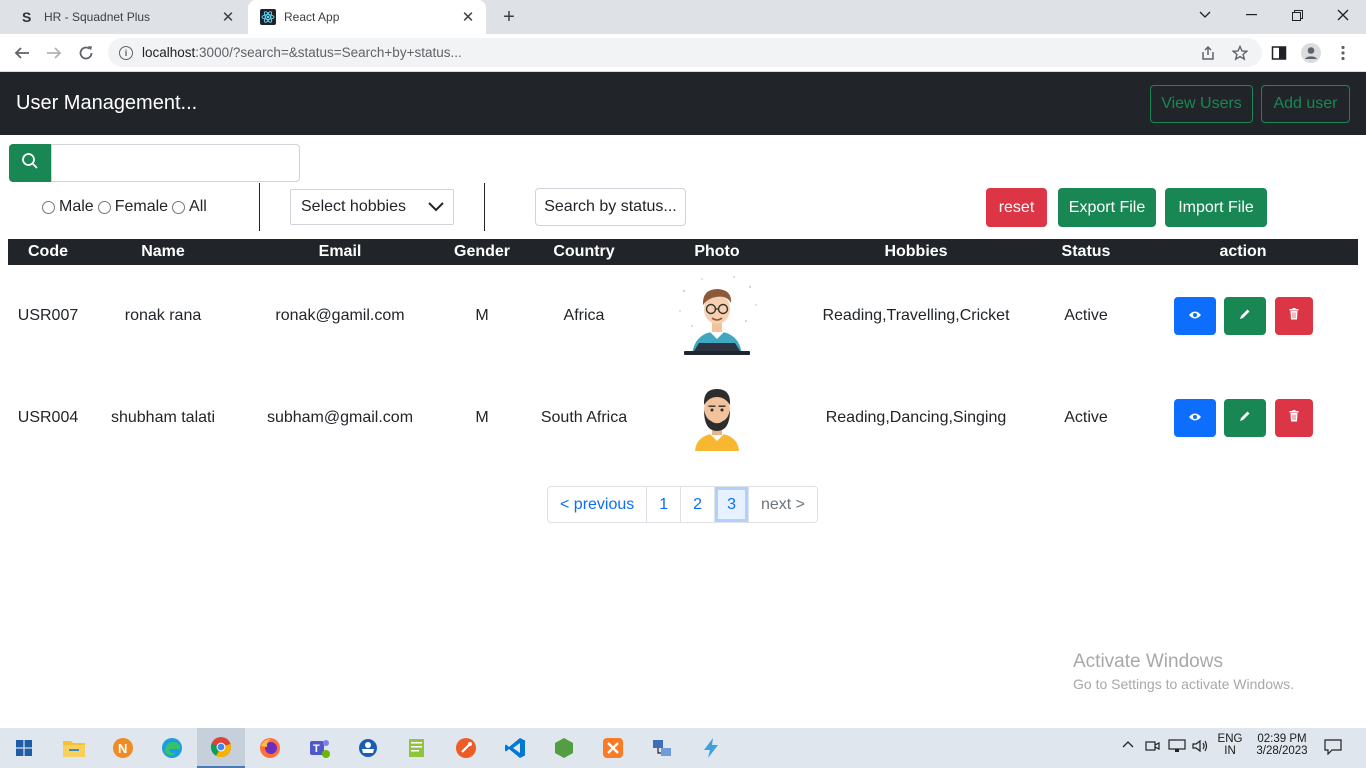 The width and height of the screenshot is (1366, 768). What do you see at coordinates (916, 251) in the screenshot?
I see `header-hobbies: Hobbies` at bounding box center [916, 251].